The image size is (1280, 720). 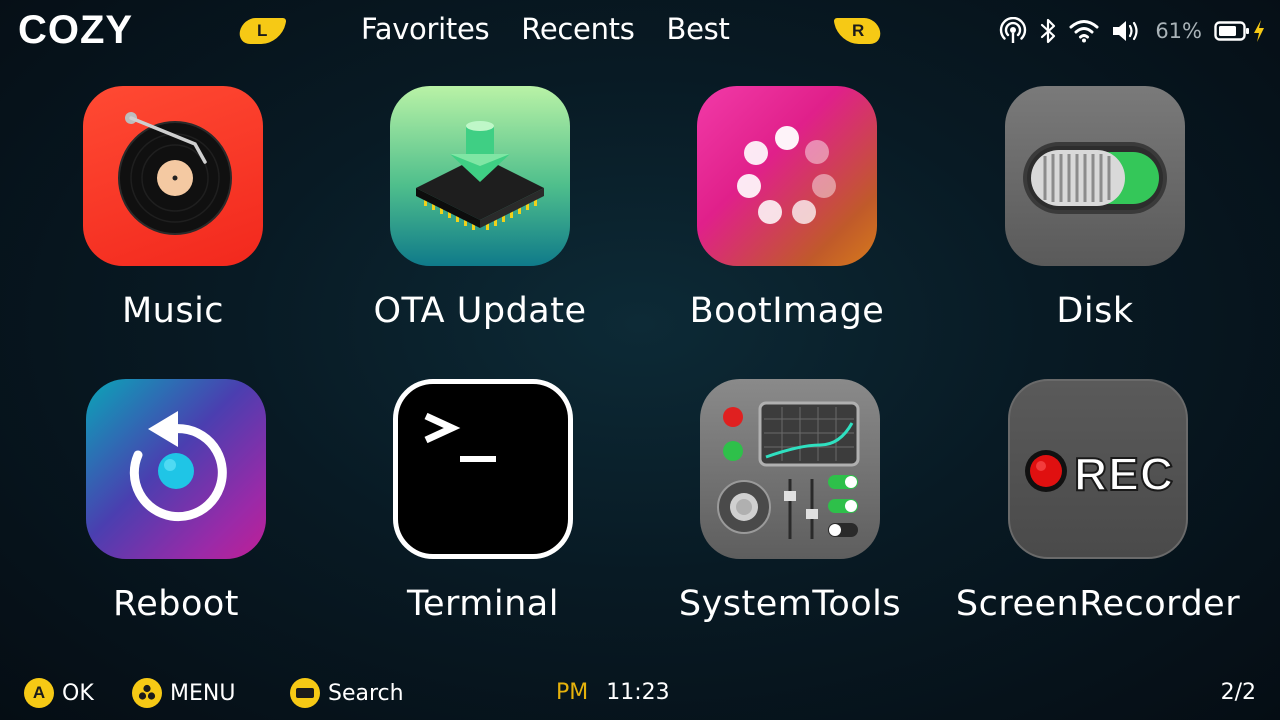 What do you see at coordinates (147, 693) in the screenshot?
I see `menu-button-icon` at bounding box center [147, 693].